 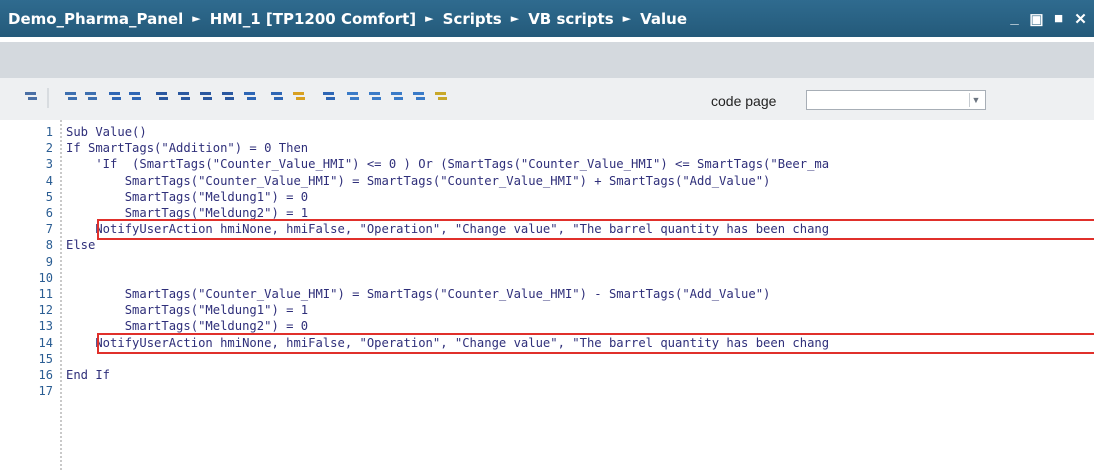 I want to click on outdent-icon, so click(x=91, y=97).